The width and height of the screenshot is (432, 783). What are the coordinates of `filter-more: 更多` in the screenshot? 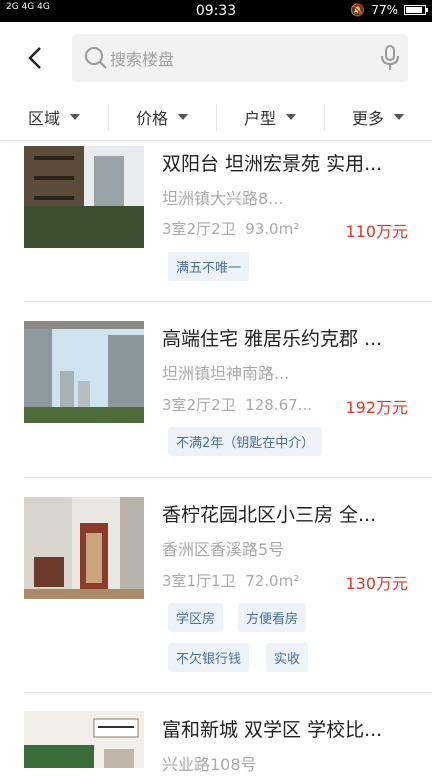 It's located at (378, 117).